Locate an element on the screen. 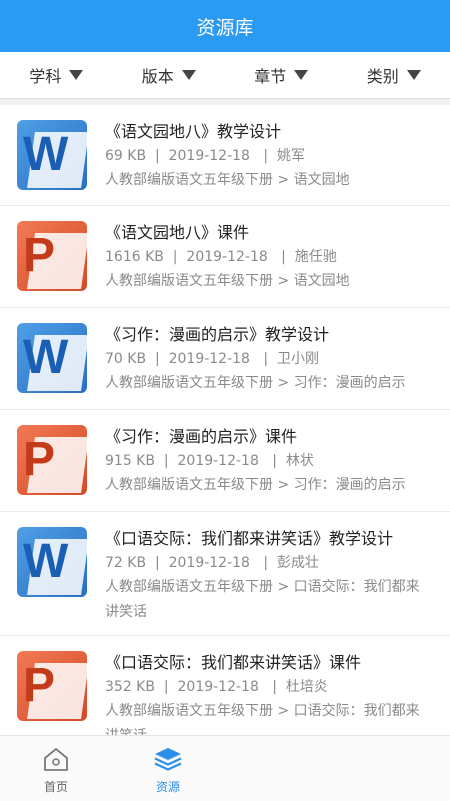 The height and width of the screenshot is (801, 450). resource-title: 《语文园地八》教学设计 is located at coordinates (277, 132).